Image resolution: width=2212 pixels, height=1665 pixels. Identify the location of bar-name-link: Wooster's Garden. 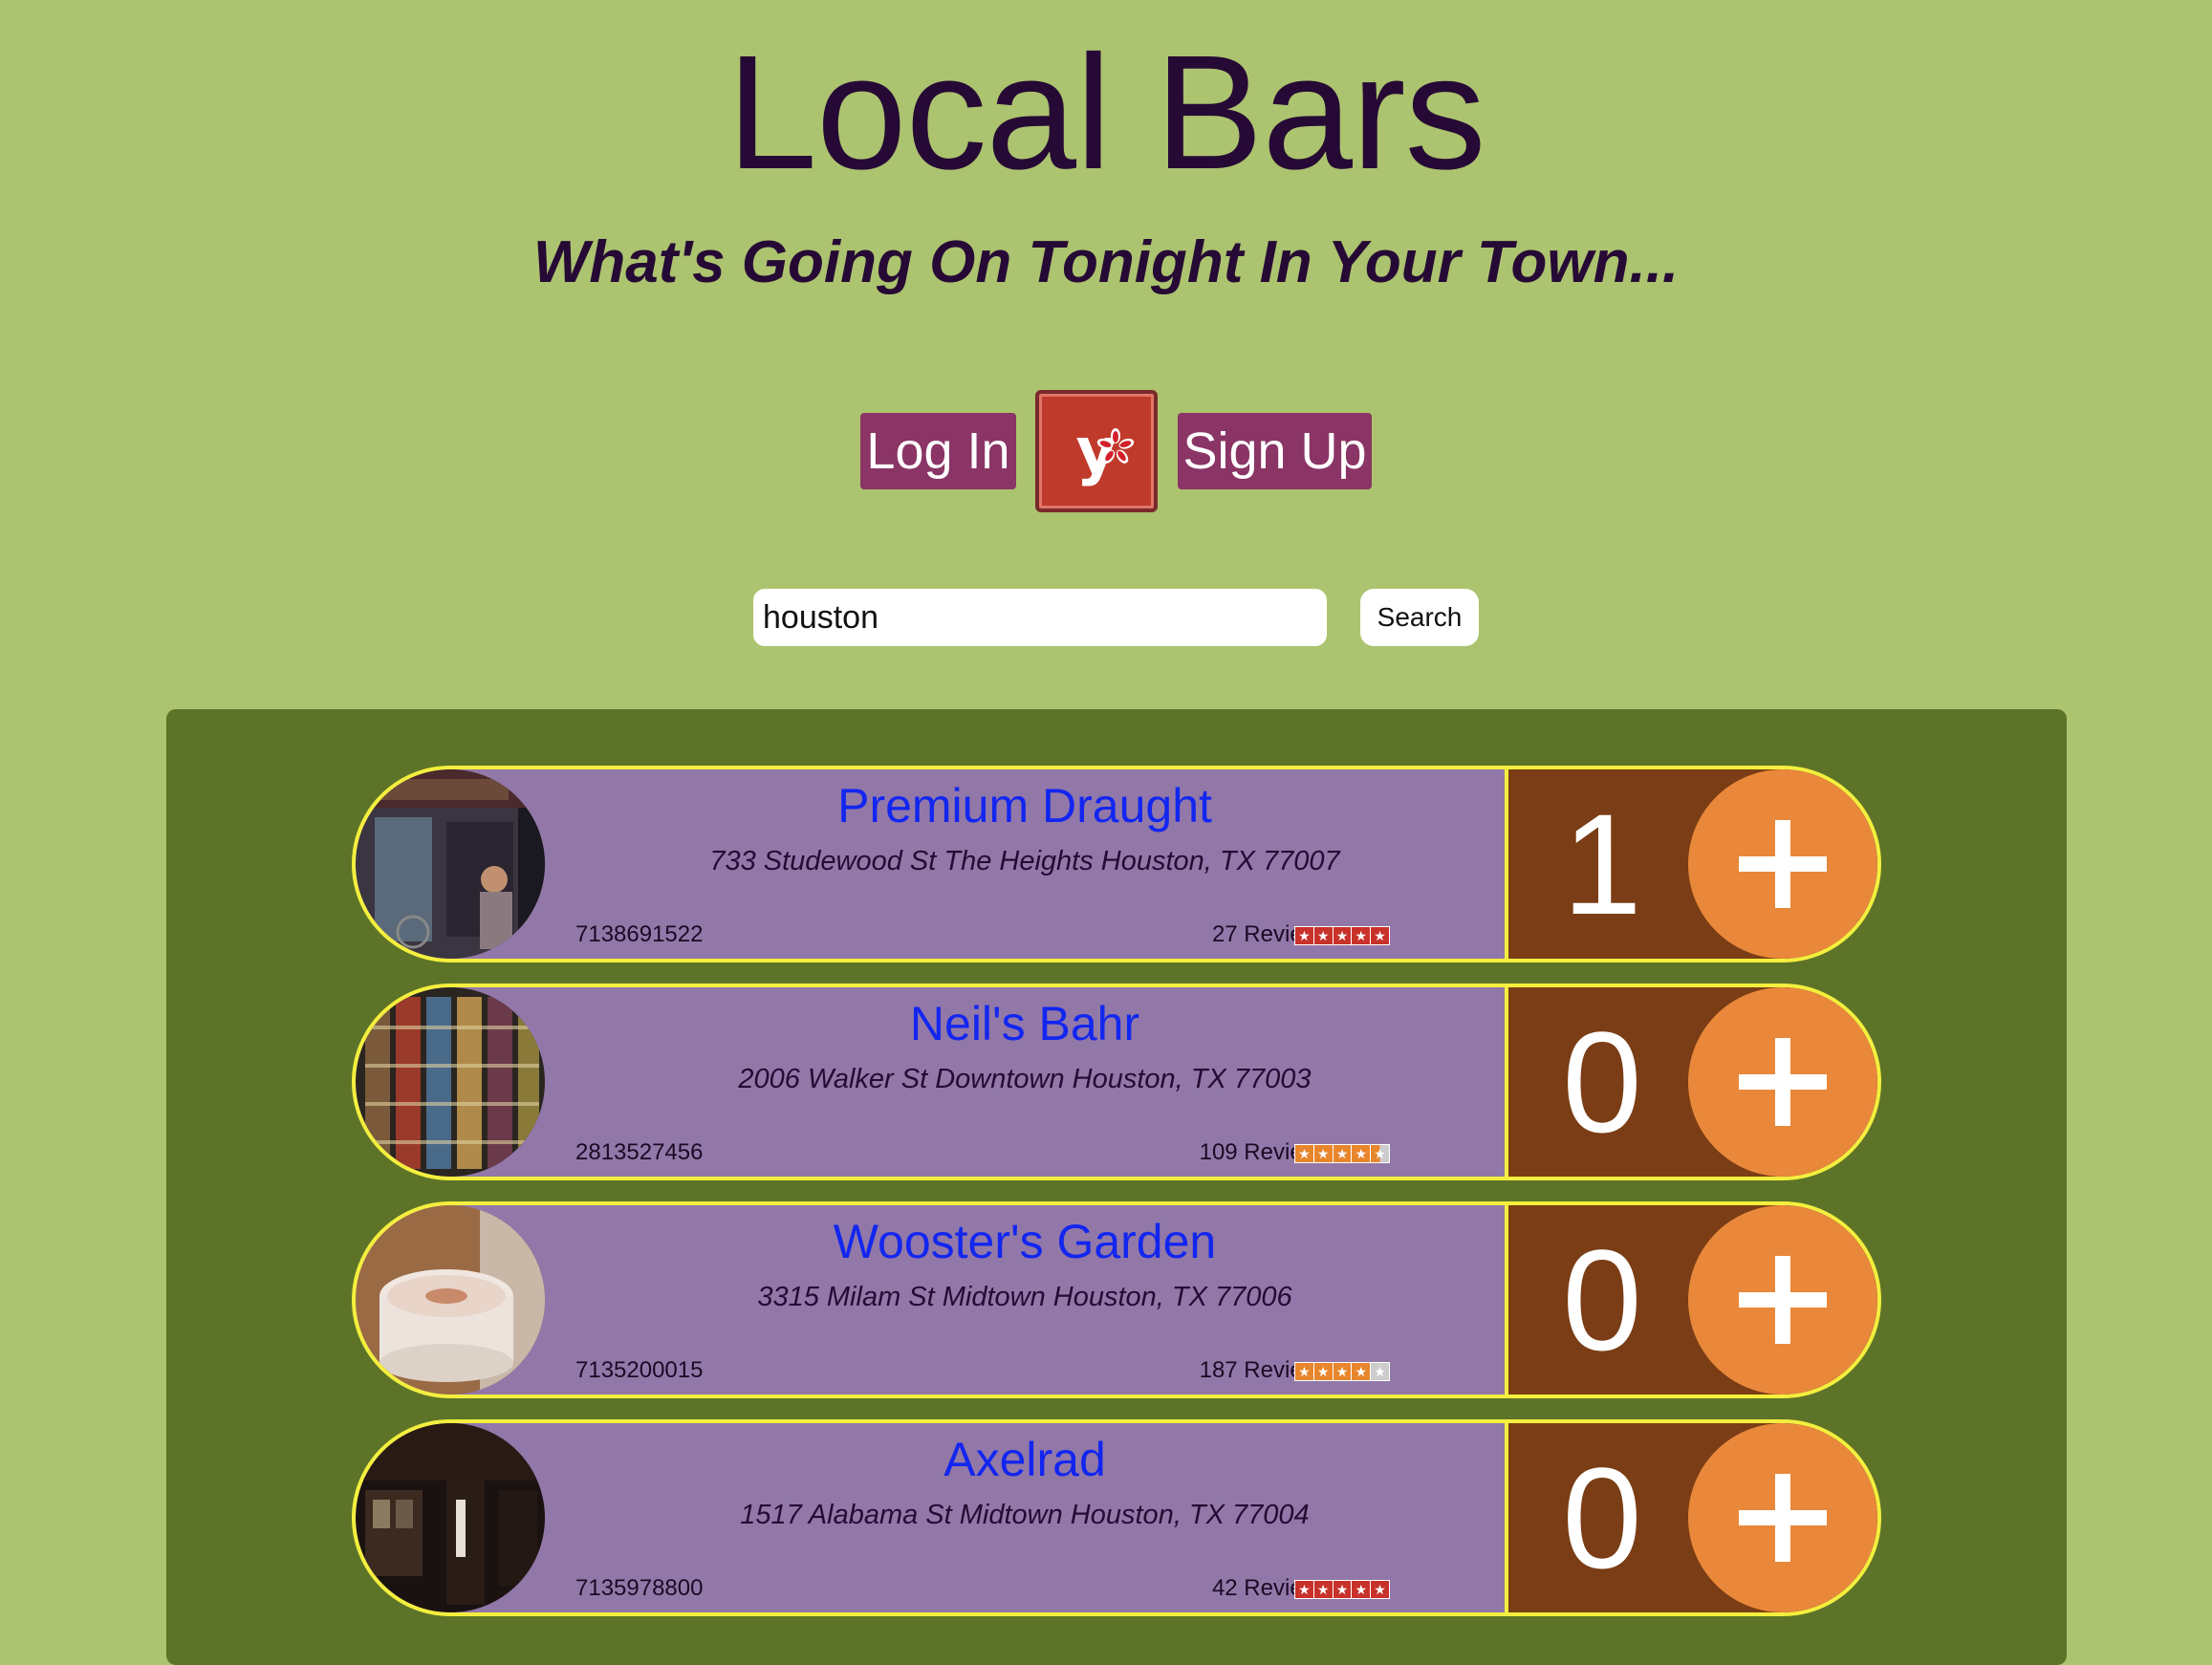
(1025, 1242).